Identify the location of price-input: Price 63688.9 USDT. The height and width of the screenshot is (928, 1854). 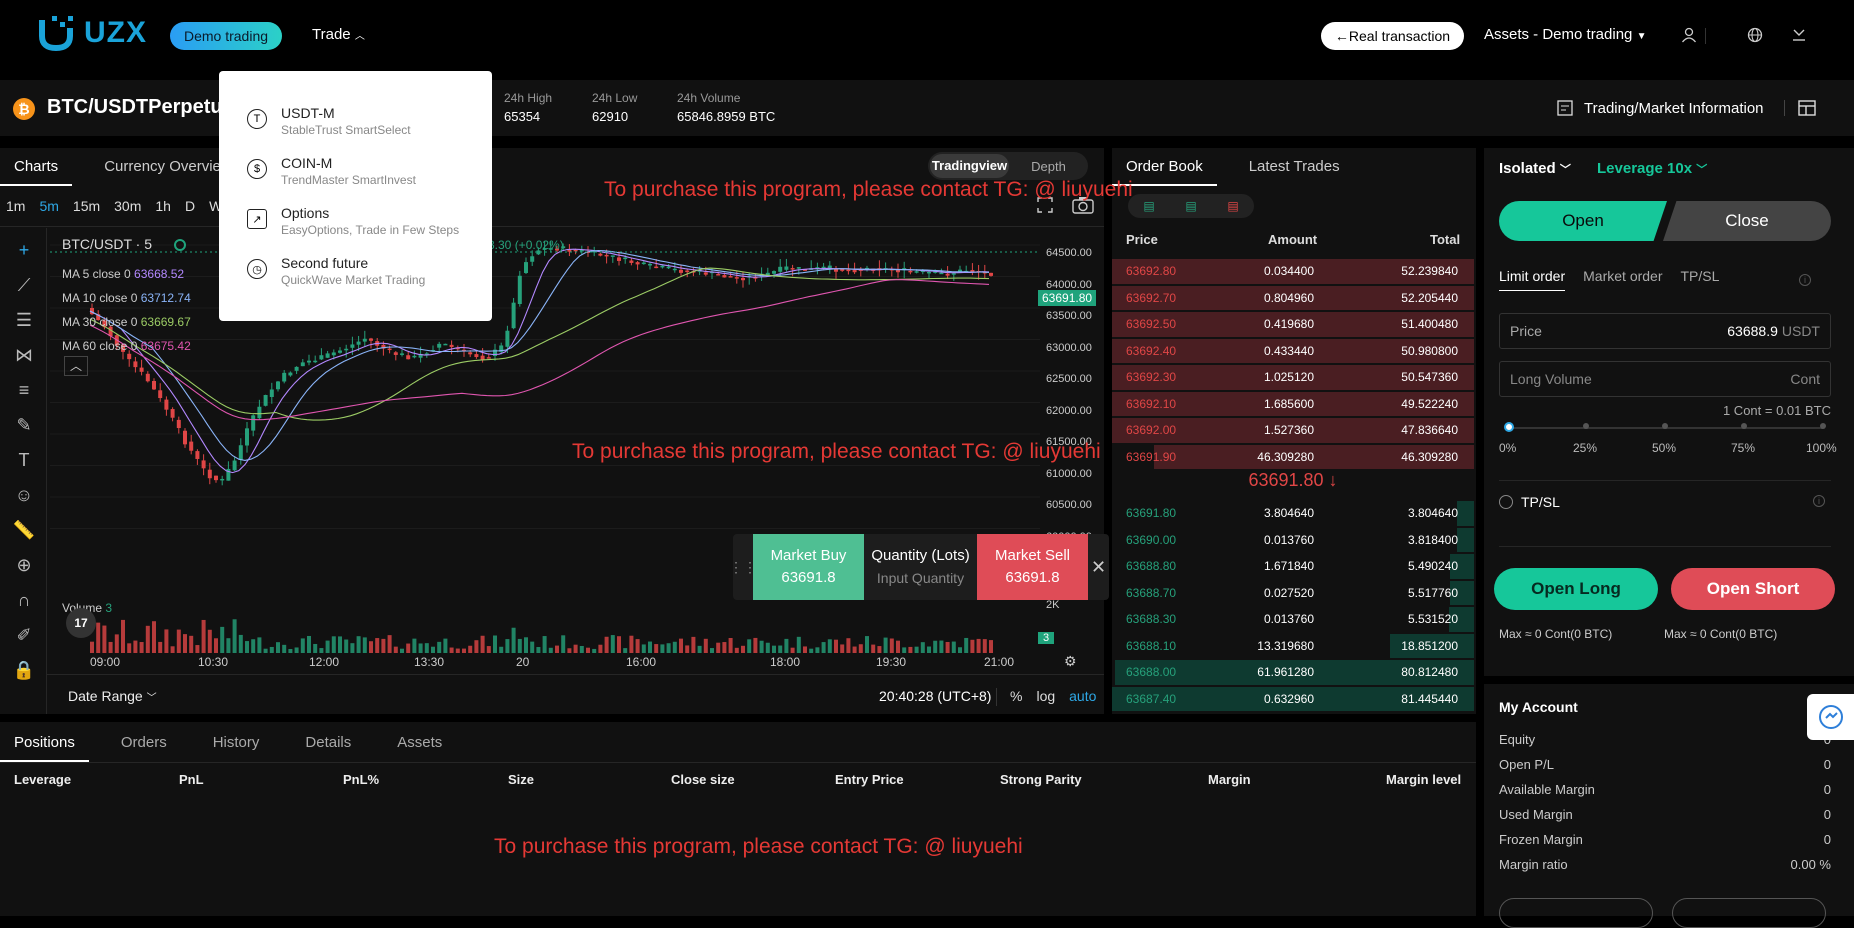
(1665, 331).